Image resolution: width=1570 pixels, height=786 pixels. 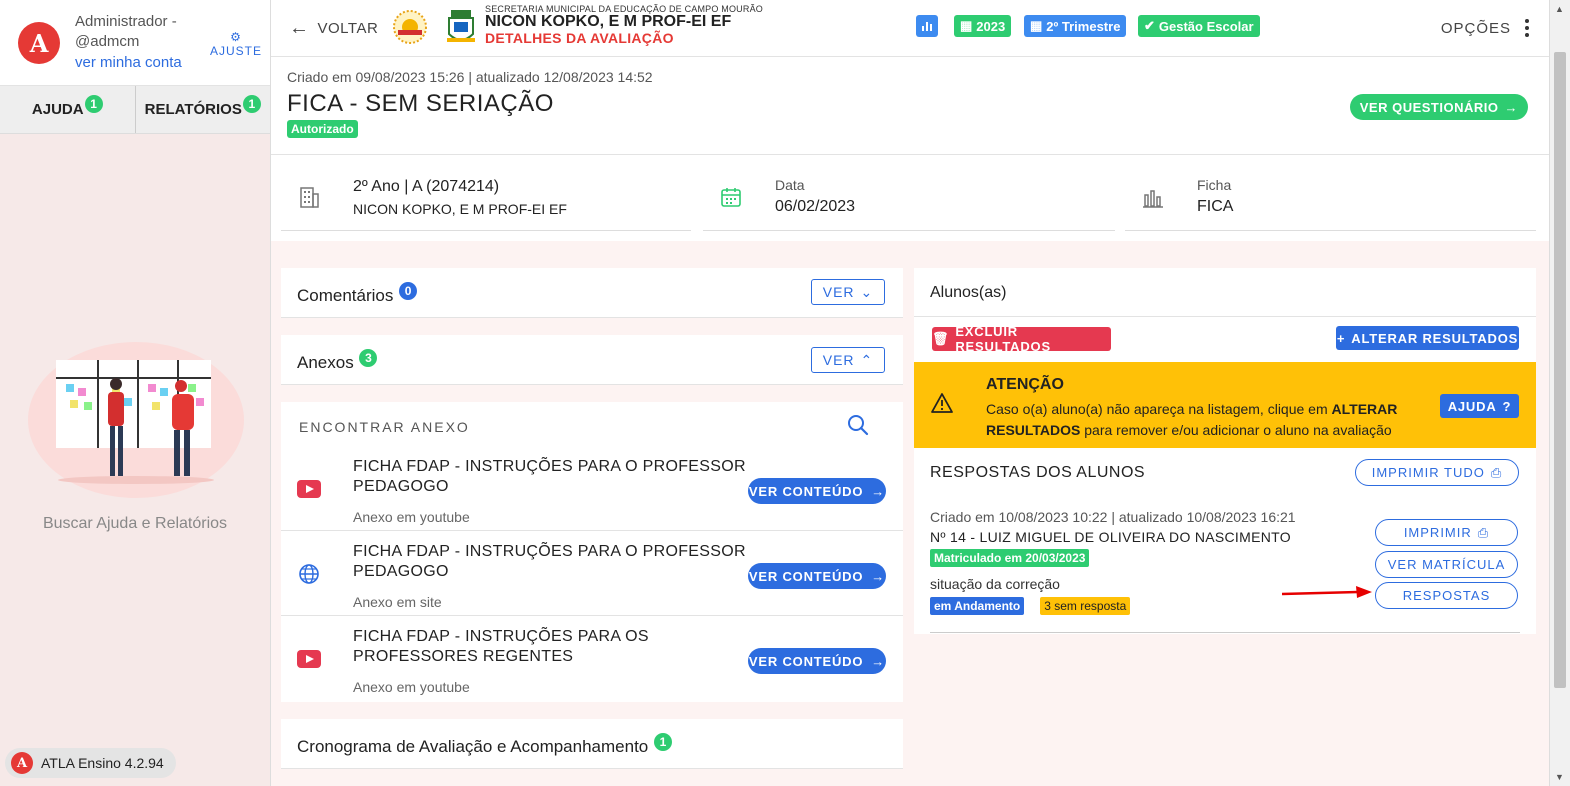 What do you see at coordinates (128, 62) in the screenshot?
I see `account-link: ver minha conta` at bounding box center [128, 62].